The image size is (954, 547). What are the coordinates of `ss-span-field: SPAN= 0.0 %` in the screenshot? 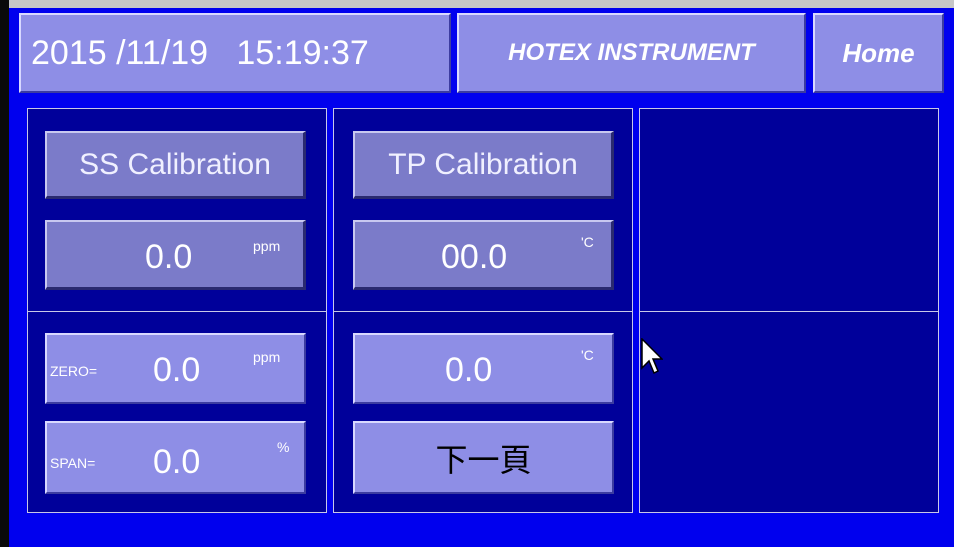 It's located at (175, 457).